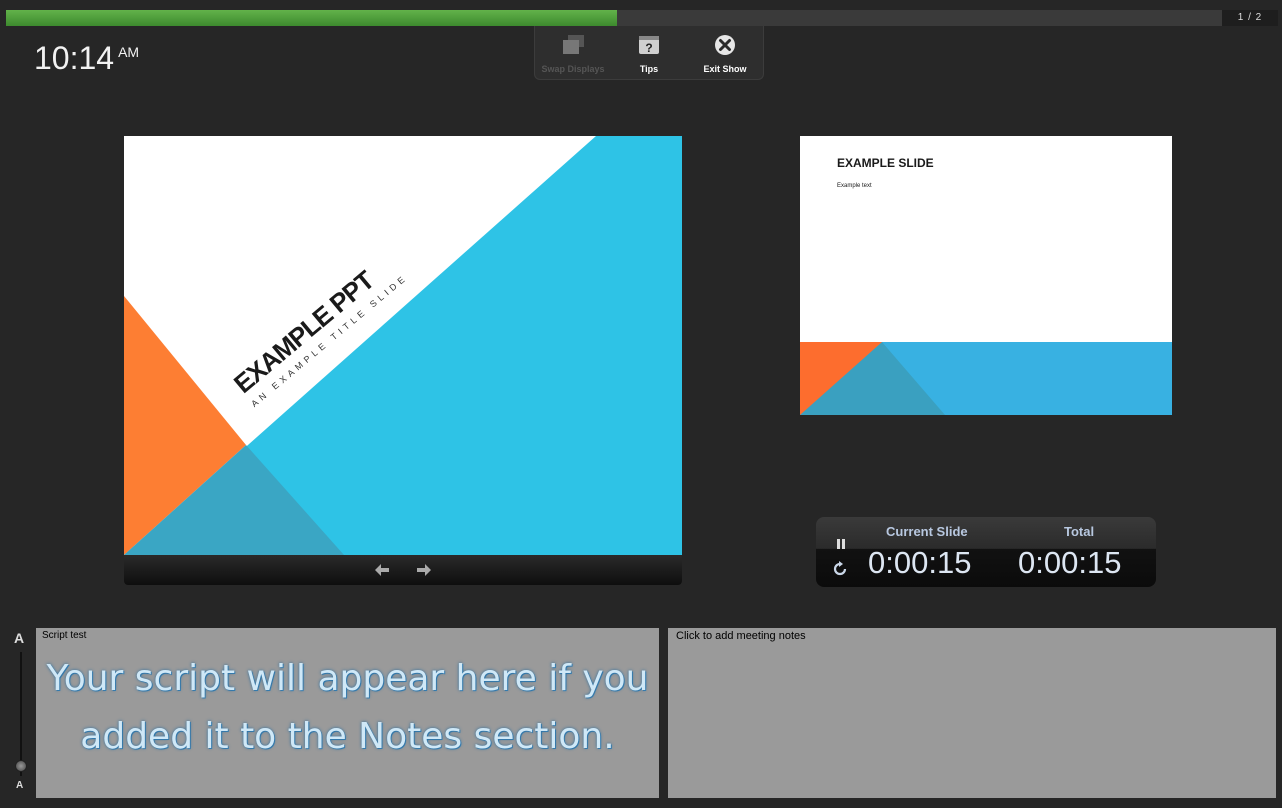 The height and width of the screenshot is (808, 1282). Describe the element at coordinates (725, 45) in the screenshot. I see `close-icon` at that location.